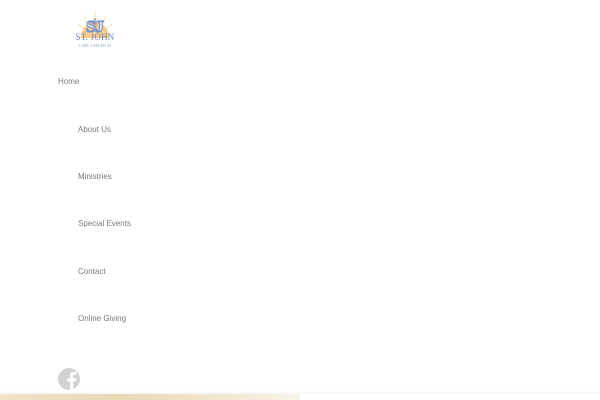 The height and width of the screenshot is (400, 600). Describe the element at coordinates (150, 397) in the screenshot. I see `hero-image-edge` at that location.